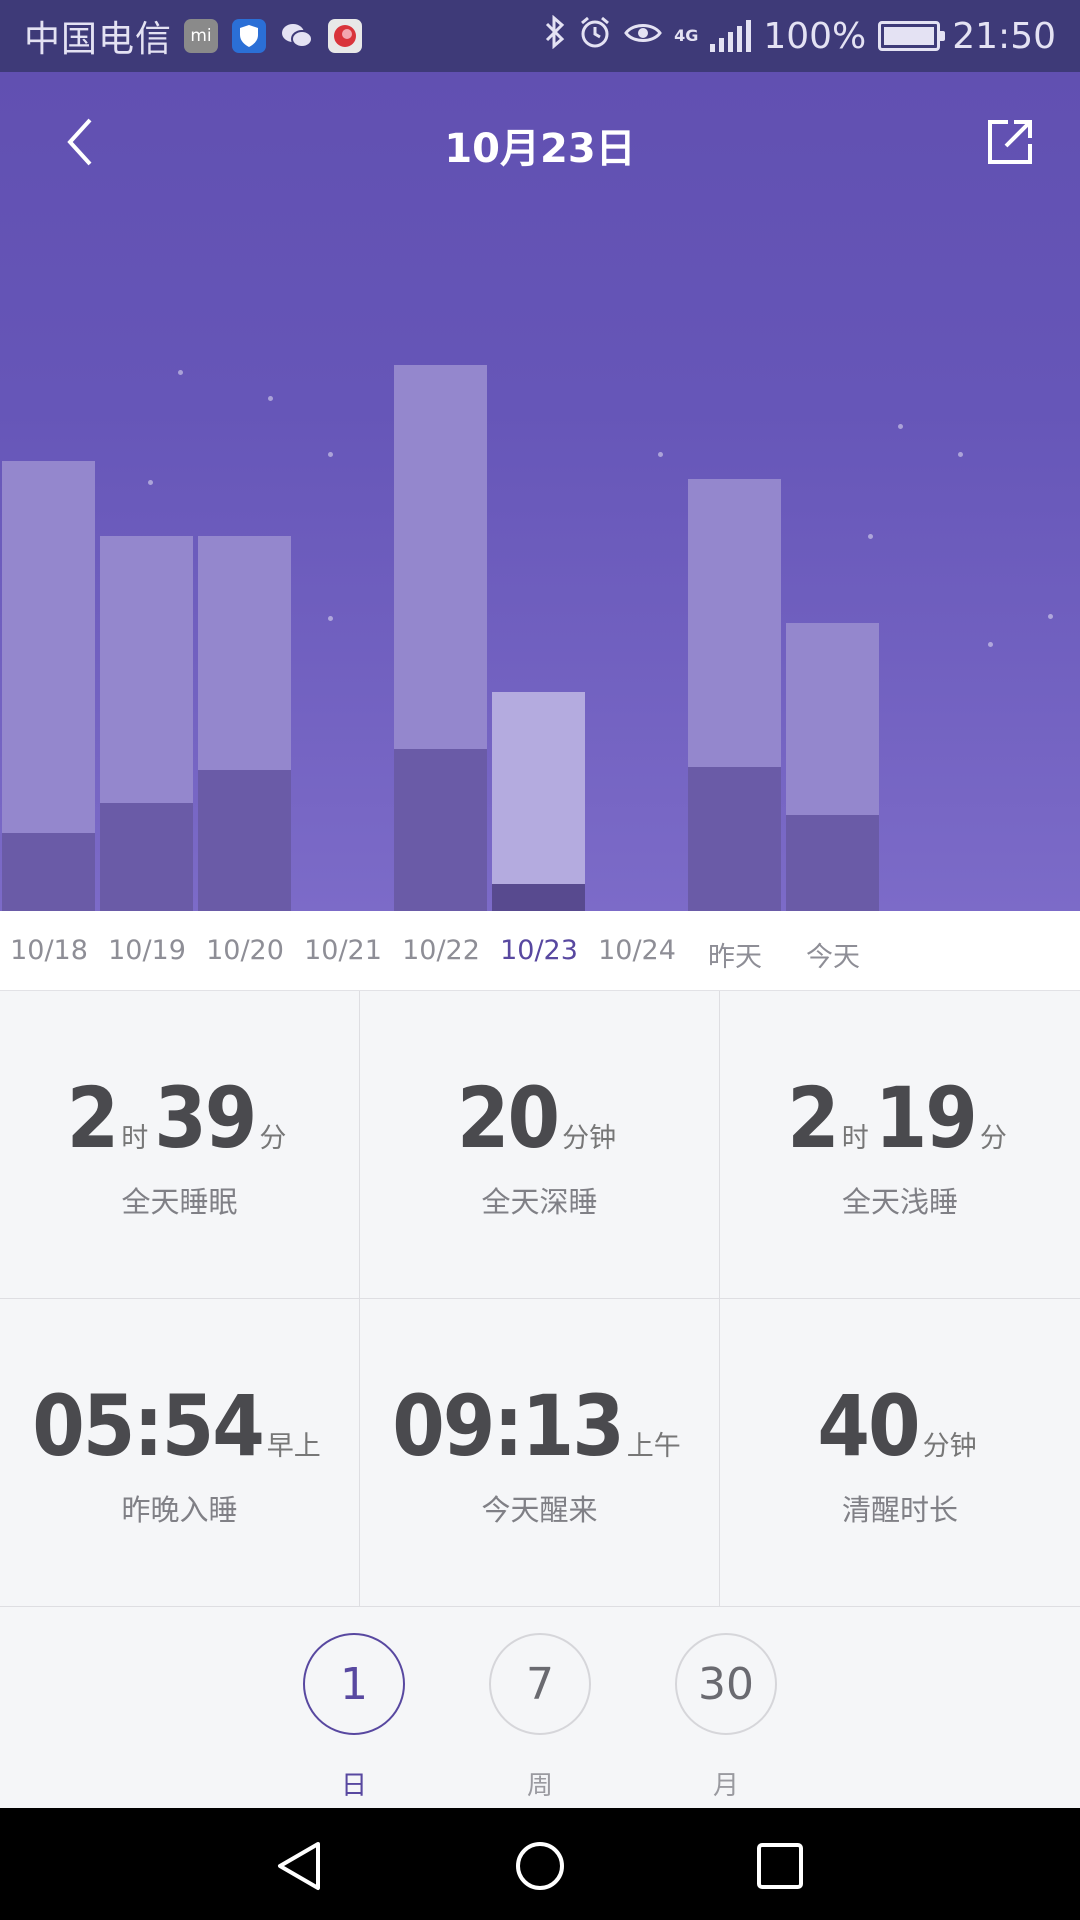 Image resolution: width=1080 pixels, height=1920 pixels. I want to click on date-tick-label: 昨天, so click(735, 954).